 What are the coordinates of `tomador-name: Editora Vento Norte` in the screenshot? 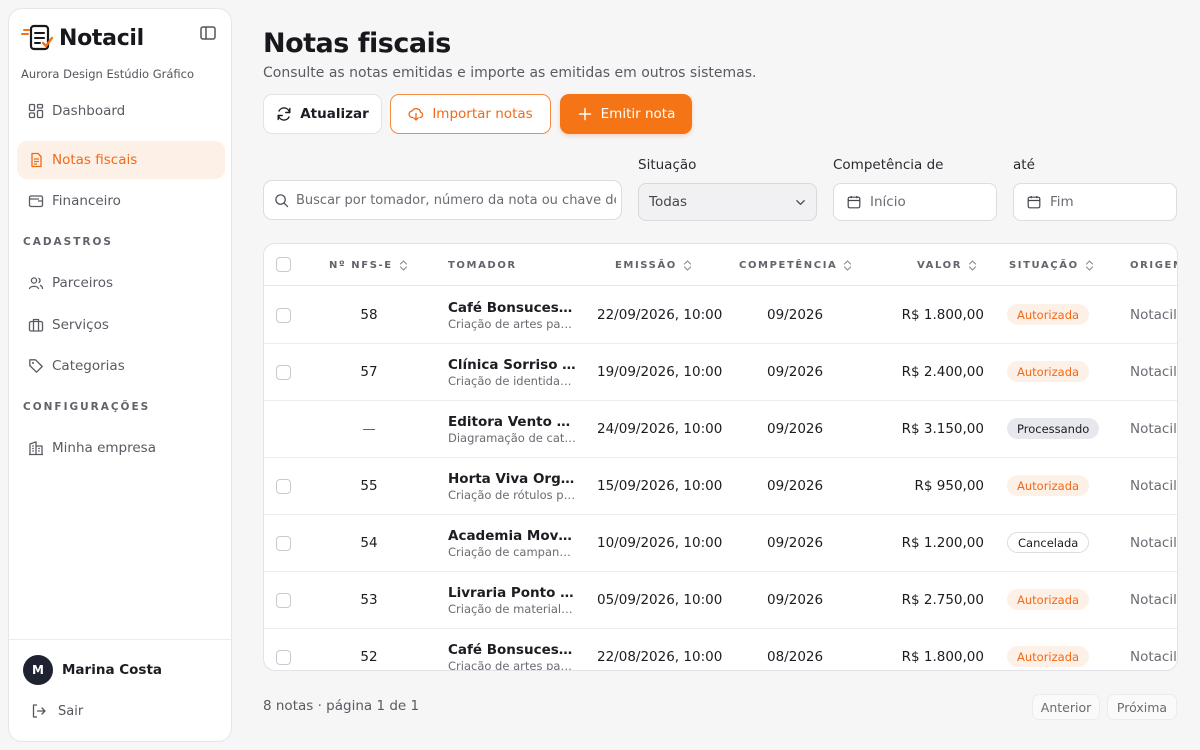 It's located at (512, 422).